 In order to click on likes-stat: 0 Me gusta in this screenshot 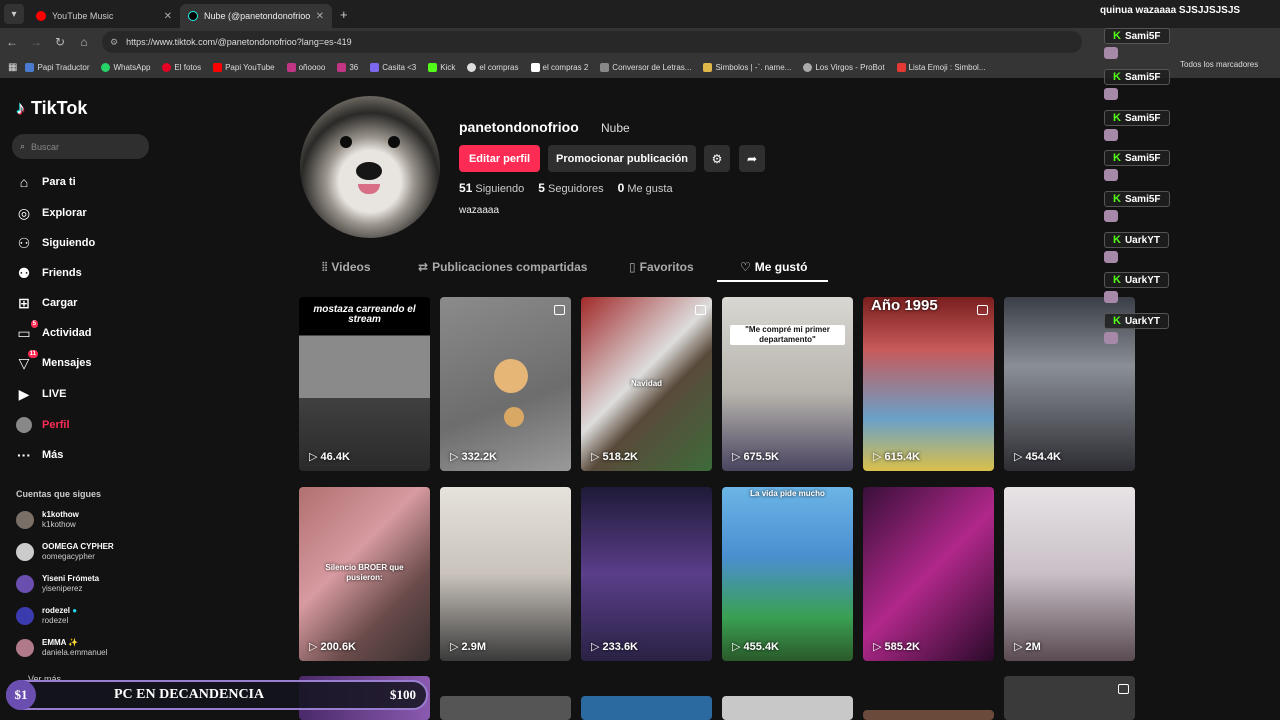, I will do `click(645, 188)`.